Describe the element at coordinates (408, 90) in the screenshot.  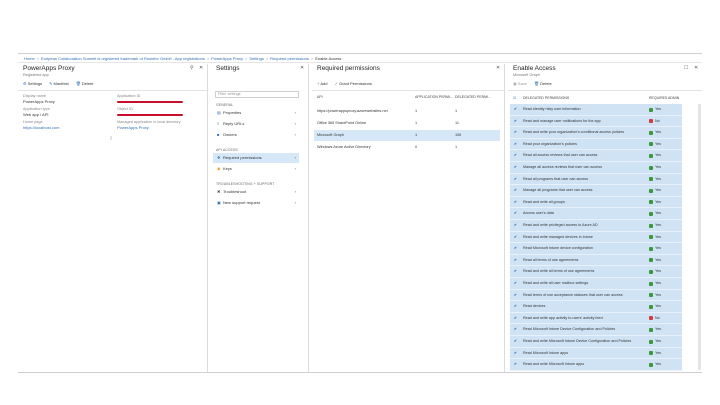
I see `divider` at that location.